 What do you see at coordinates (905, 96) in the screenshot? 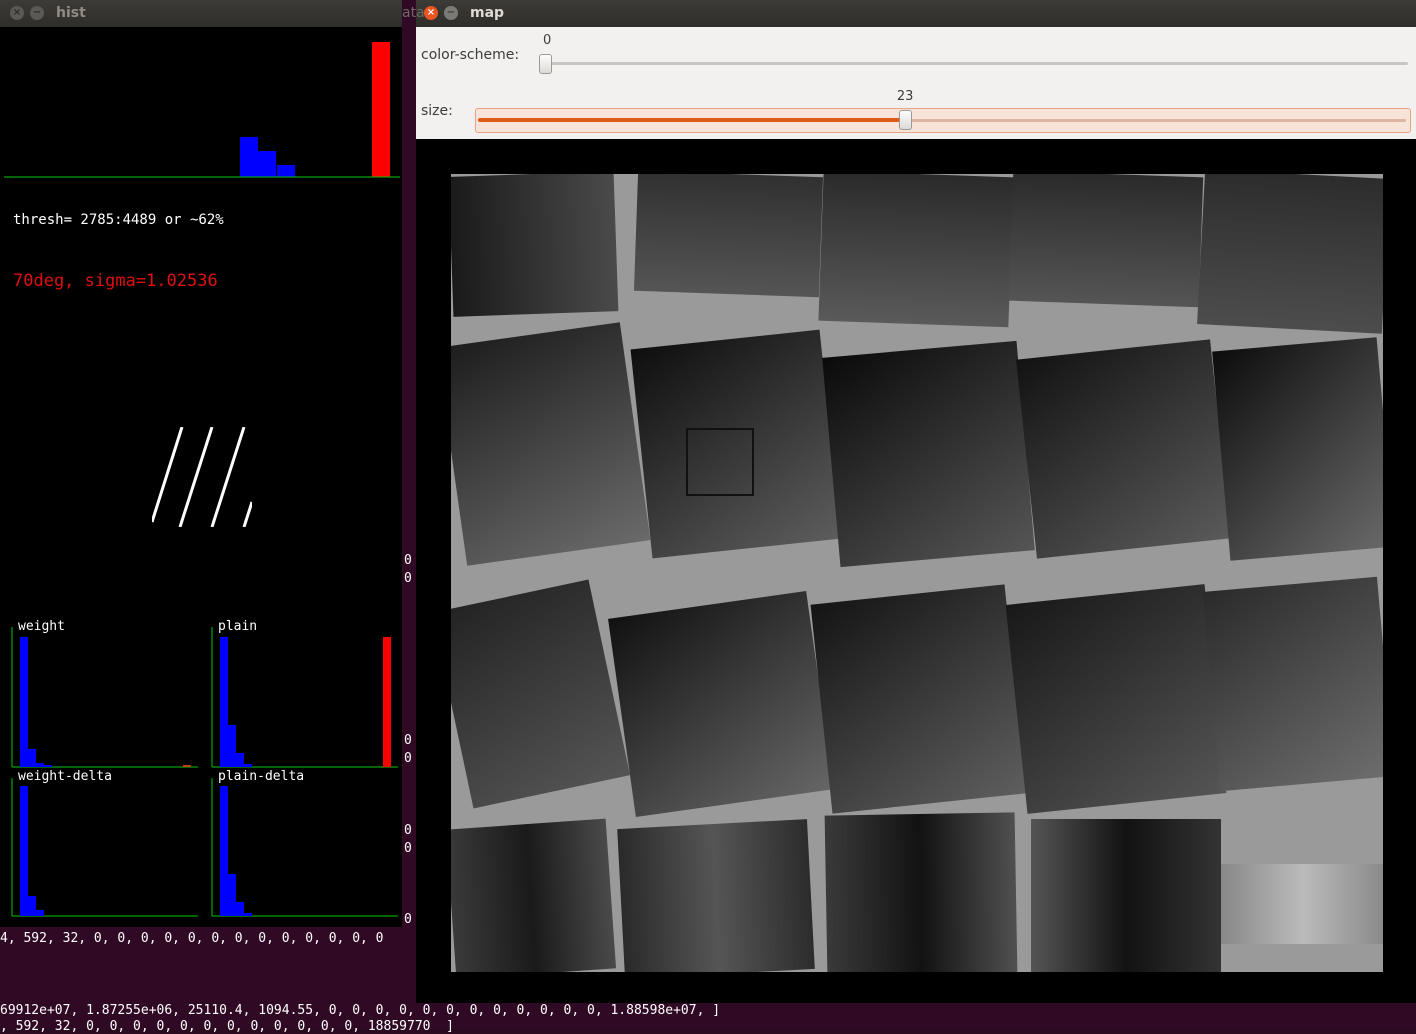
I see `size-value: 23` at bounding box center [905, 96].